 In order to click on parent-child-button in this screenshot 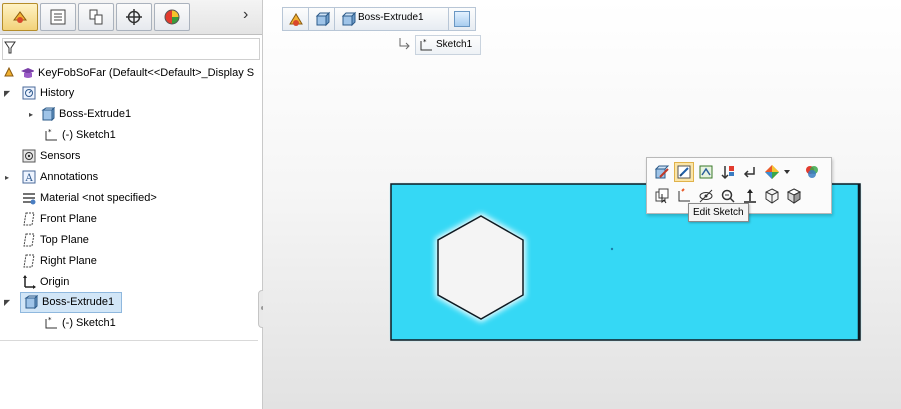, I will do `click(750, 172)`.